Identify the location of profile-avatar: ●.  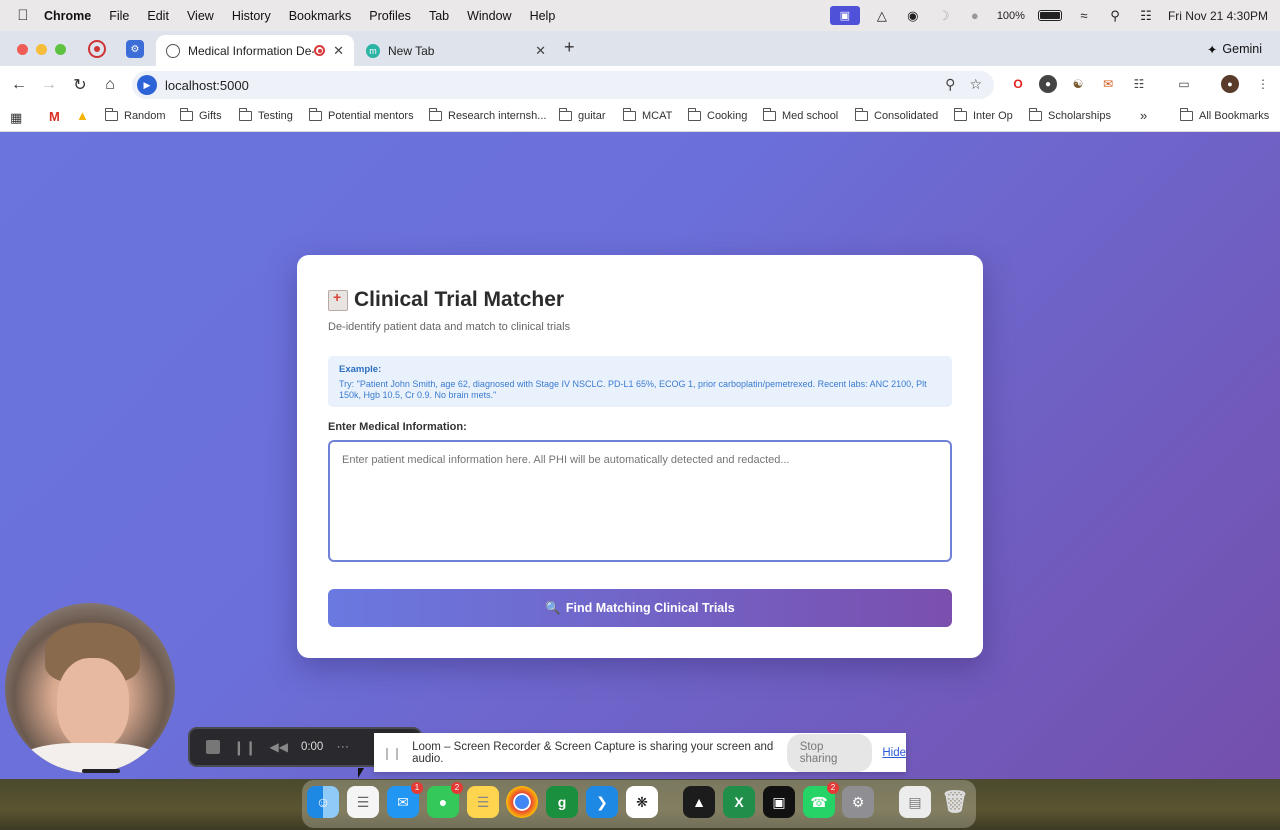
(1230, 84).